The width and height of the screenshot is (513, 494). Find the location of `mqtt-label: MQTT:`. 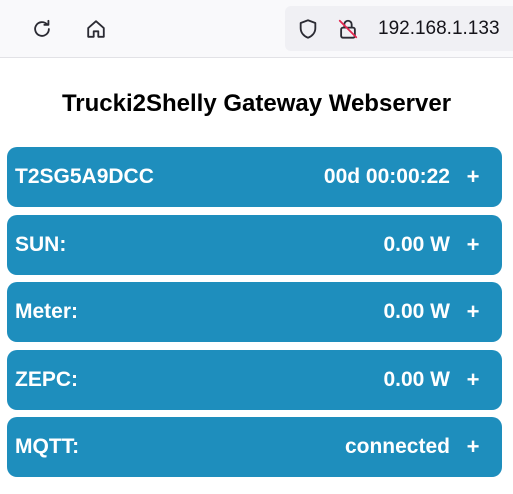

mqtt-label: MQTT: is located at coordinates (47, 446).